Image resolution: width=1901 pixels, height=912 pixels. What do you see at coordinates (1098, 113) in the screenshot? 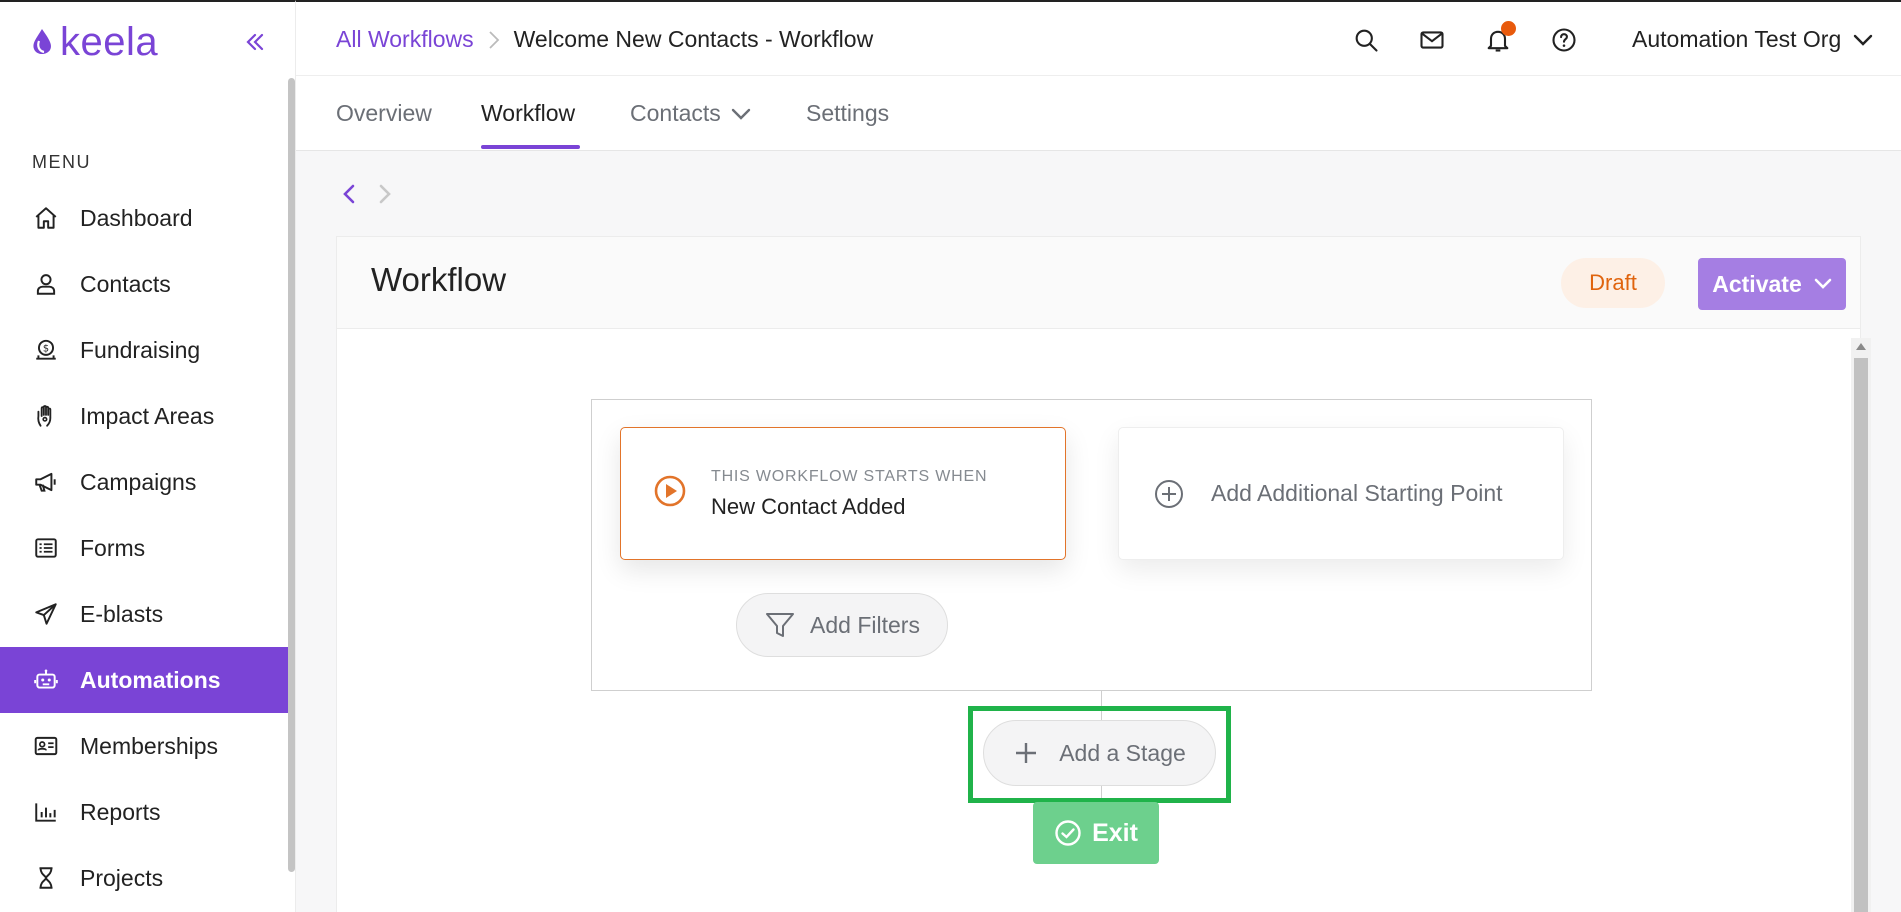
I see `workflow-tabs: Overview Workflow Contacts Settings` at bounding box center [1098, 113].